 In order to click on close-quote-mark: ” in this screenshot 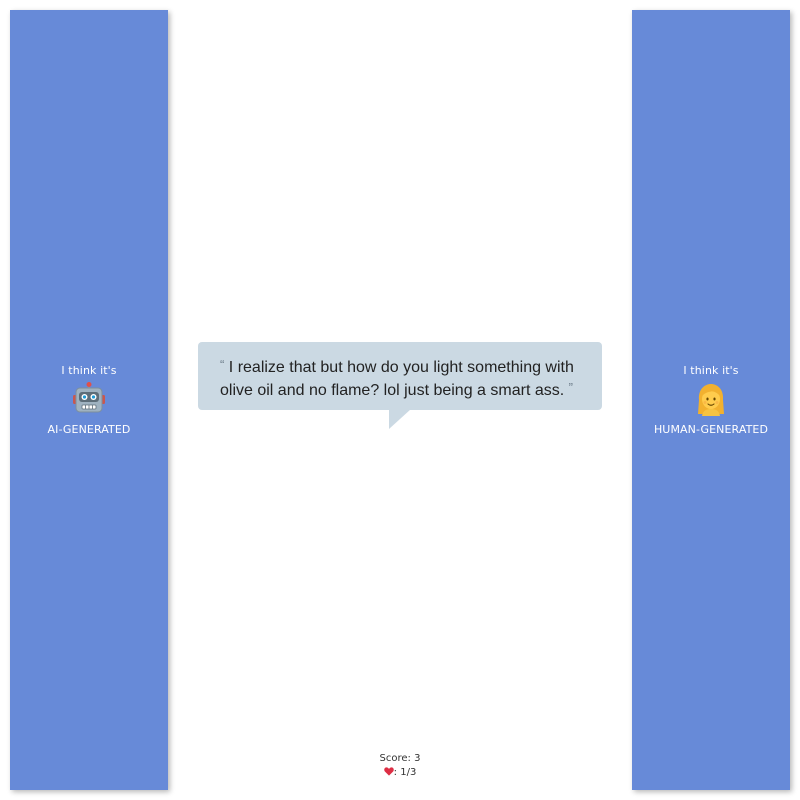, I will do `click(570, 387)`.